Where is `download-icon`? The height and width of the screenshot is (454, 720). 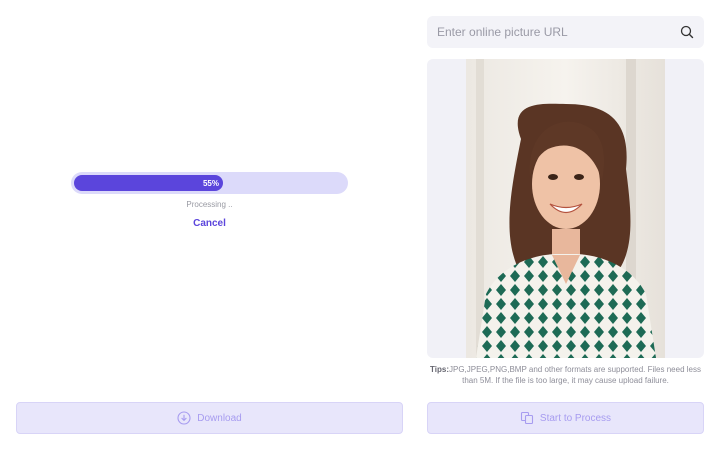 download-icon is located at coordinates (184, 418).